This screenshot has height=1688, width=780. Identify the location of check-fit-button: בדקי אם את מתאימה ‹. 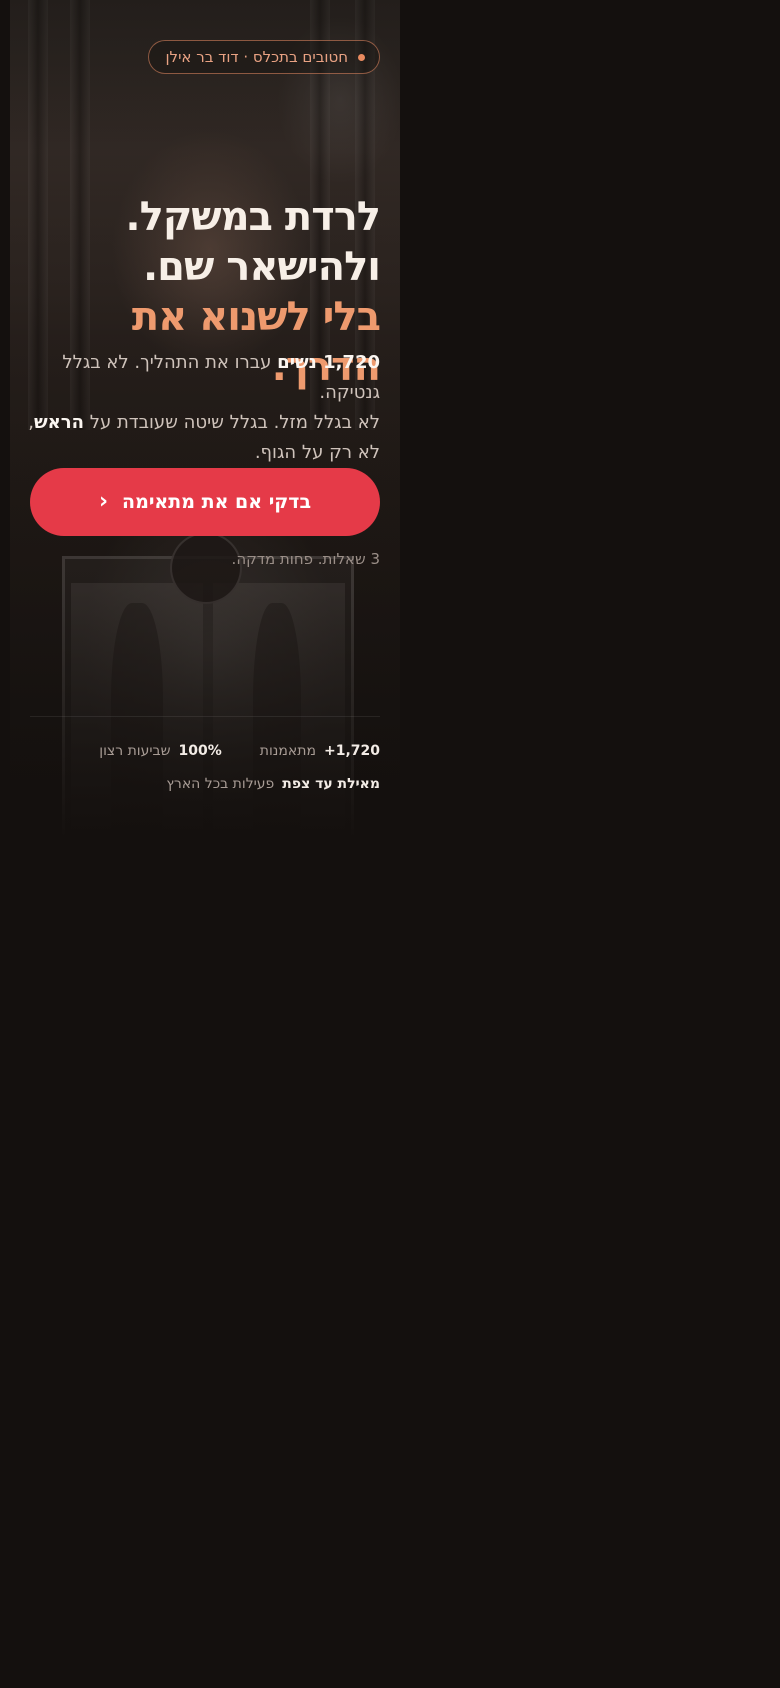
(205, 502).